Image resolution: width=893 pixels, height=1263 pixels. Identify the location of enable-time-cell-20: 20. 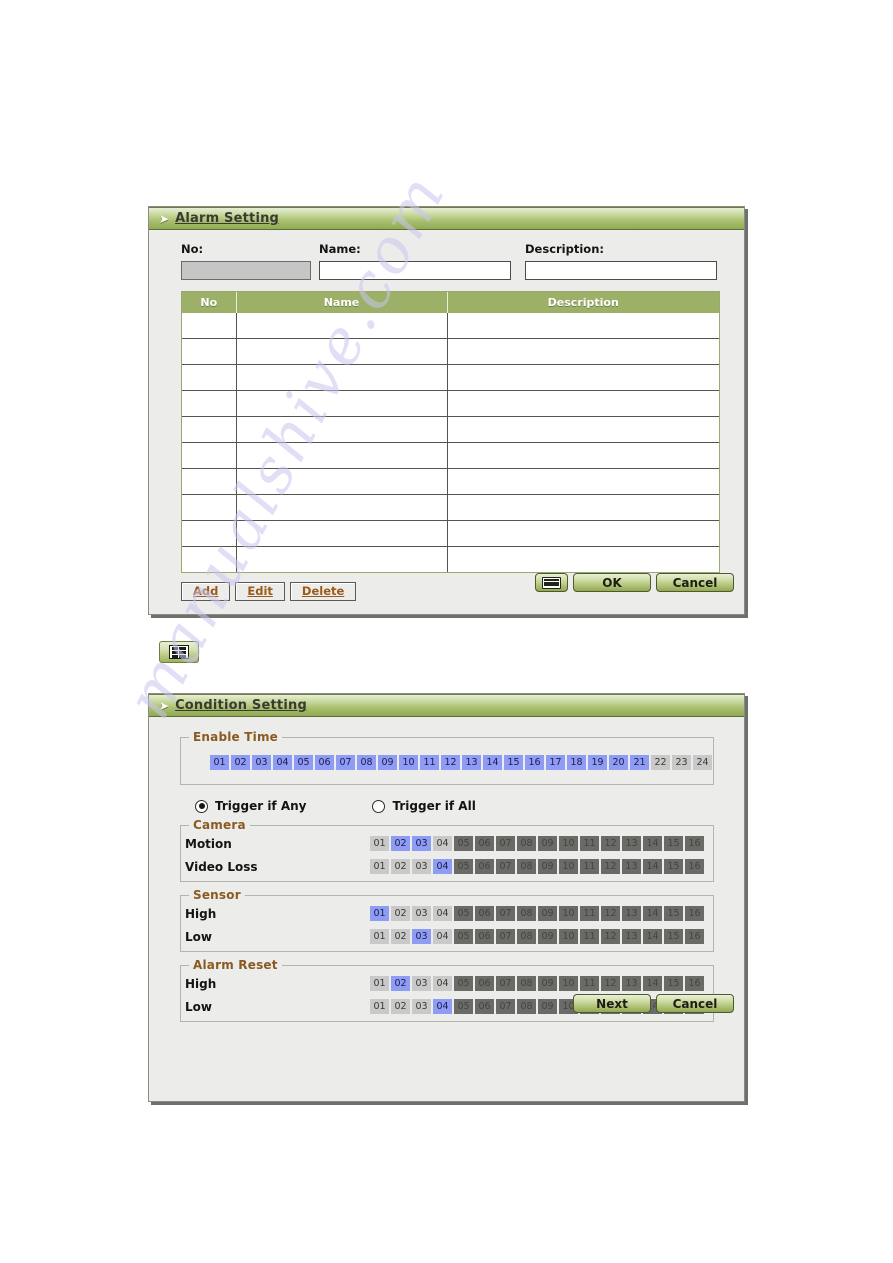
(618, 762).